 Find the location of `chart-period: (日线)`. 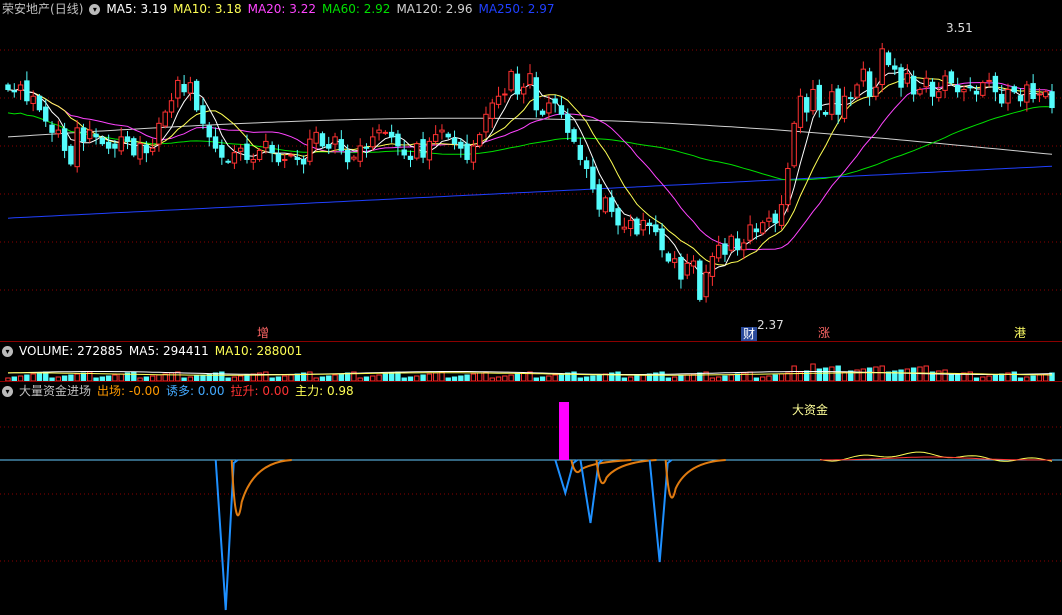

chart-period: (日线) is located at coordinates (67, 9).